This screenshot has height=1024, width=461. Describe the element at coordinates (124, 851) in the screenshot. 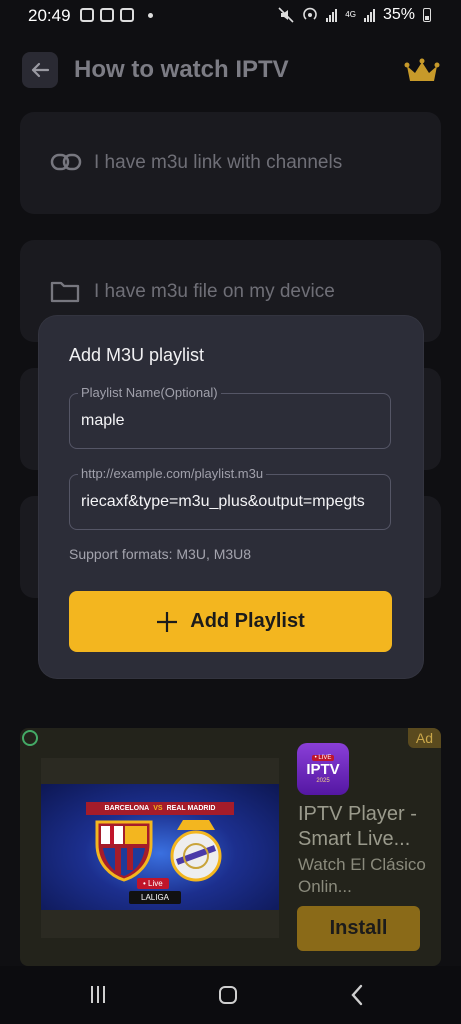

I see `barcelona-crest-icon` at that location.